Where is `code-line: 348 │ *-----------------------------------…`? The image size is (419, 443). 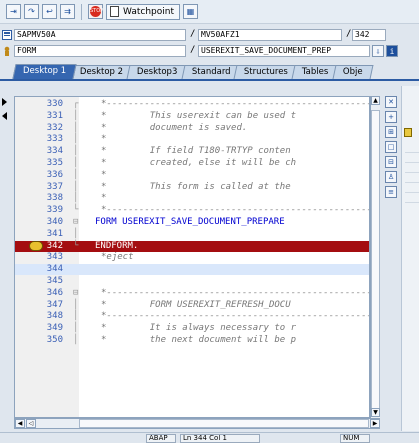 code-line: 348 │ *-----------------------------------… is located at coordinates (192, 316).